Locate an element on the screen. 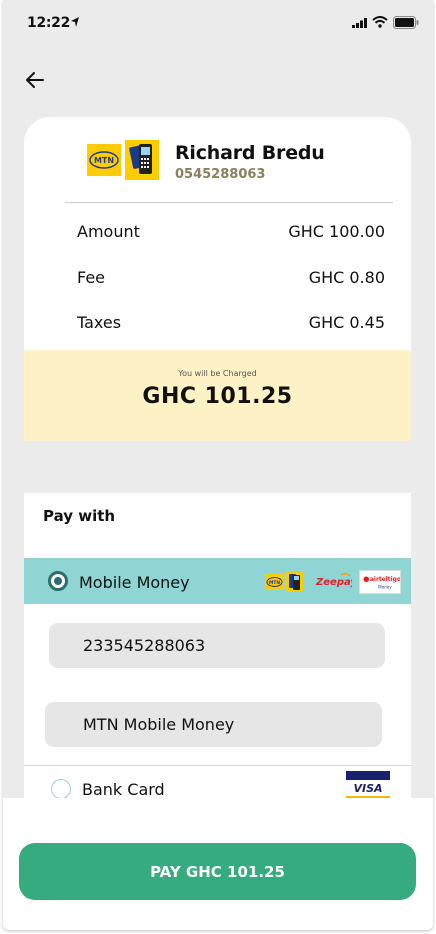 The width and height of the screenshot is (436, 934). fee-value: GHC 0.80 is located at coordinates (346, 277).